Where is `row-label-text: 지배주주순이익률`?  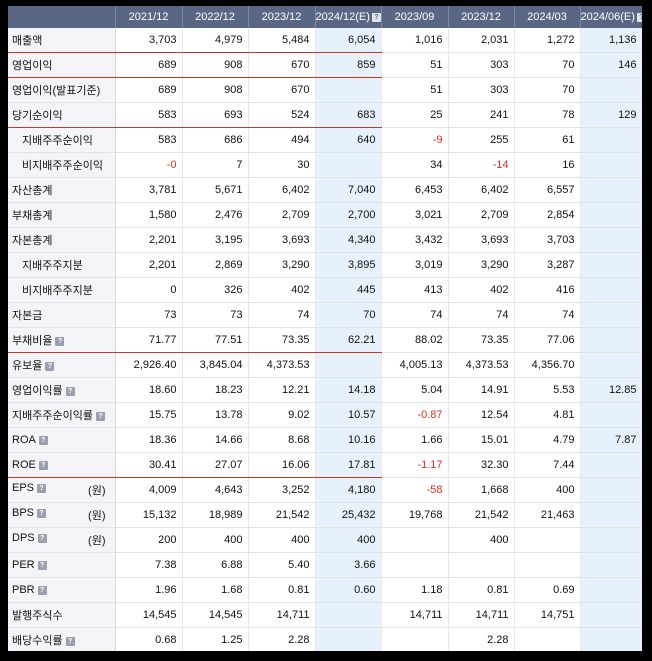 row-label-text: 지배주주순이익률 is located at coordinates (52, 416).